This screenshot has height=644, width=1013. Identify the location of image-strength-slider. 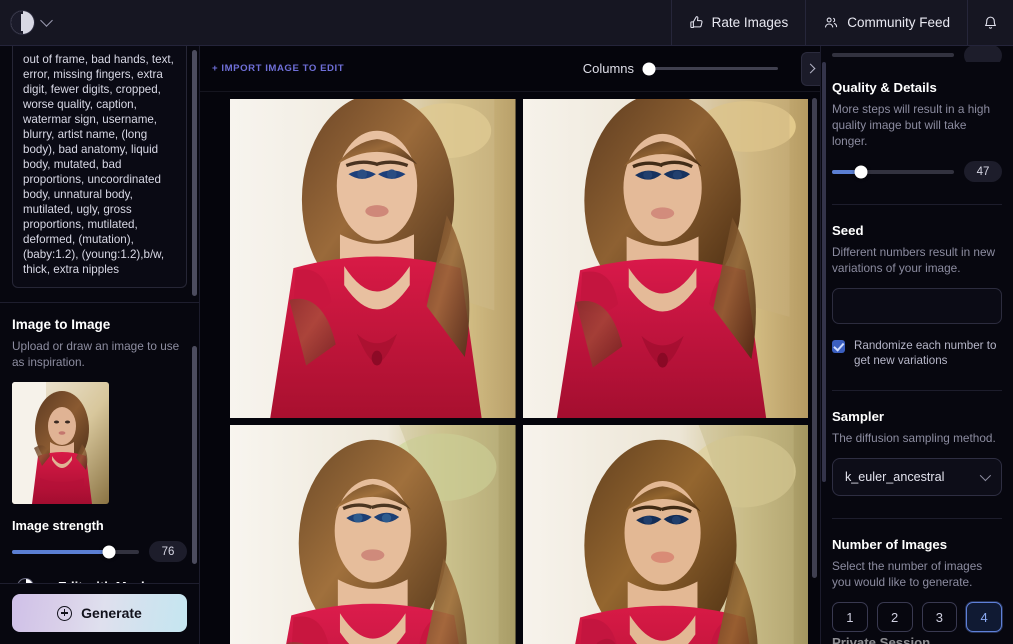
(75, 551).